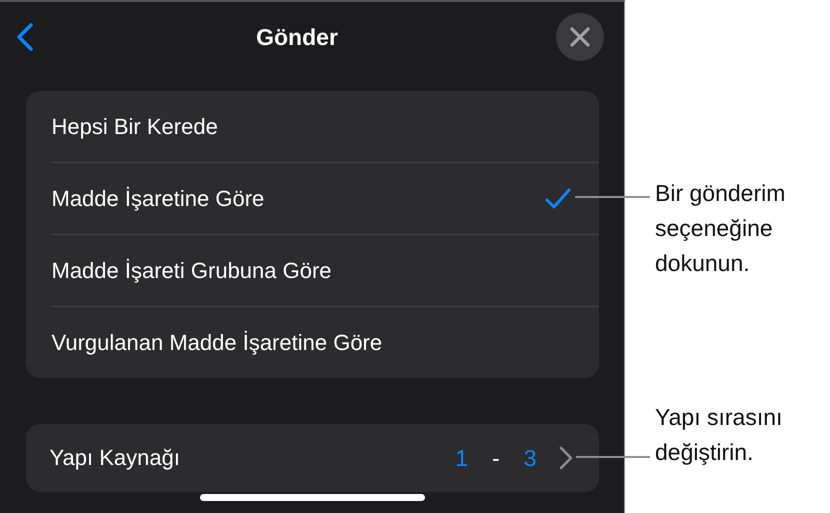  What do you see at coordinates (312, 458) in the screenshot?
I see `build-source-row: Yapı Kaynağı 1 - 3` at bounding box center [312, 458].